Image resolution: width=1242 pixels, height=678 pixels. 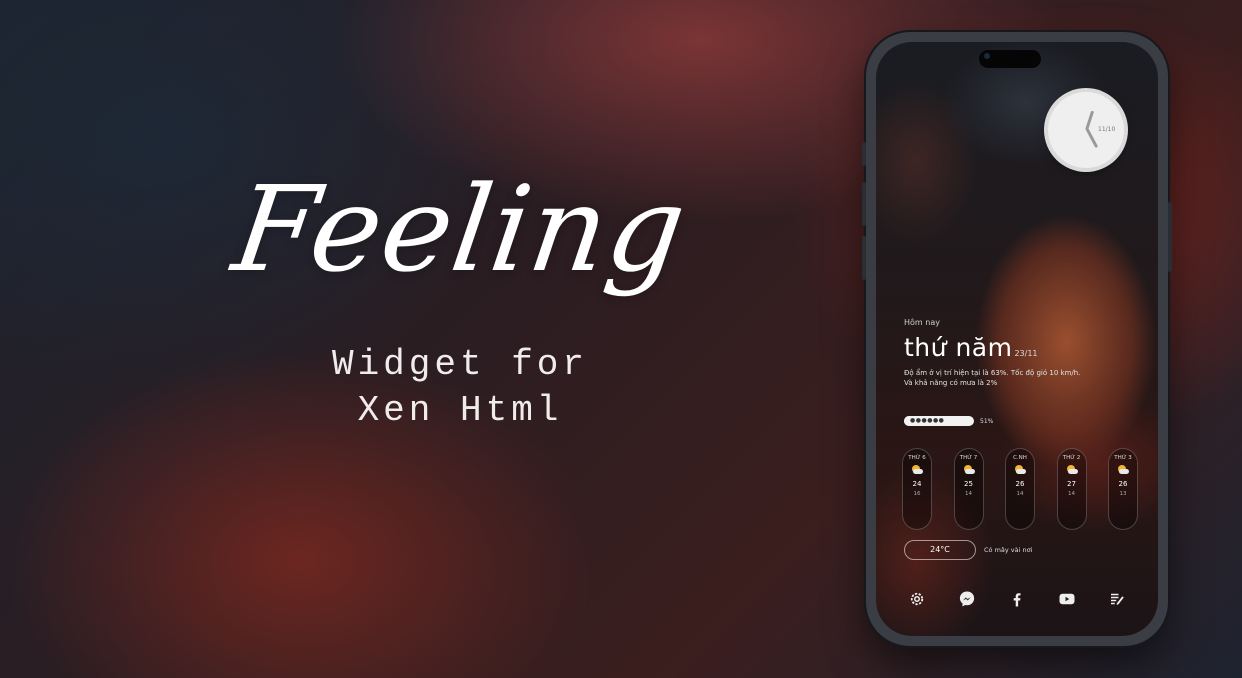 I want to click on notes-icon, so click(x=1117, y=599).